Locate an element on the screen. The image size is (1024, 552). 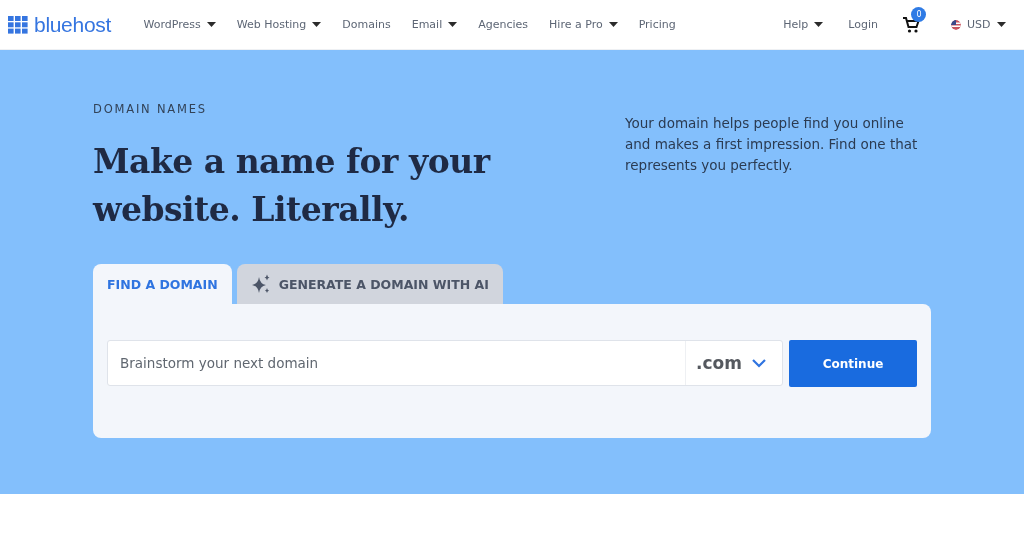
nav-link: WordPress is located at coordinates (180, 24).